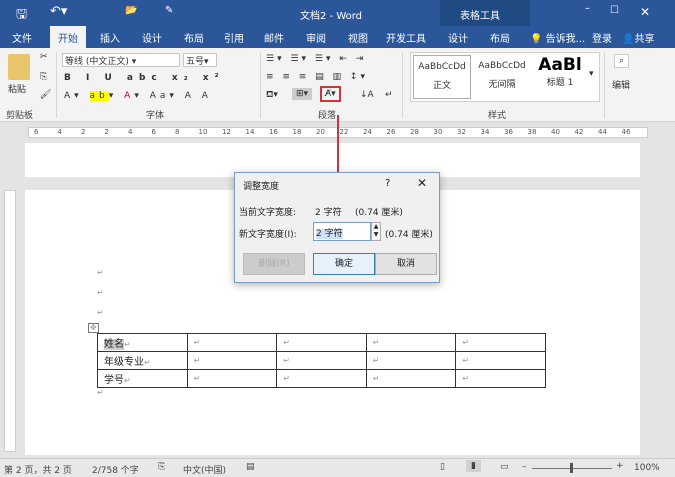 This screenshot has height=477, width=675. Describe the element at coordinates (200, 60) in the screenshot. I see `font-size-select: 五号▾` at that location.